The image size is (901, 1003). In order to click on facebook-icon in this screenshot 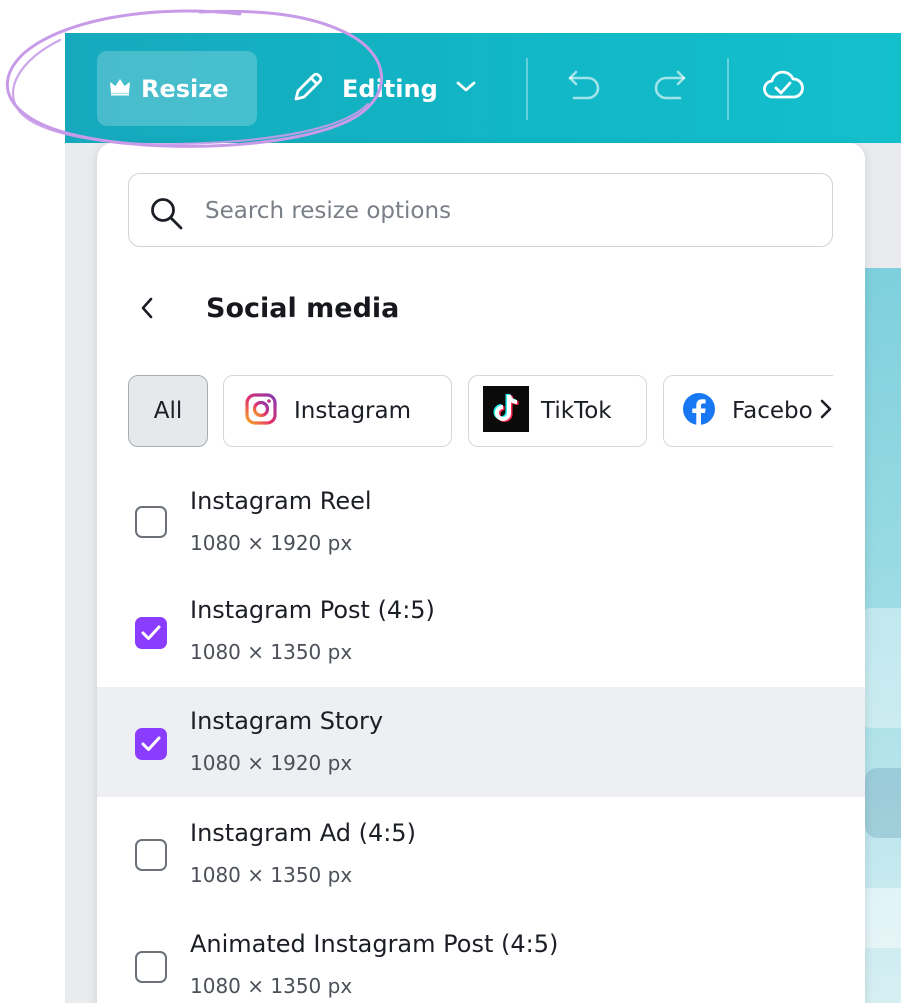, I will do `click(699, 411)`.